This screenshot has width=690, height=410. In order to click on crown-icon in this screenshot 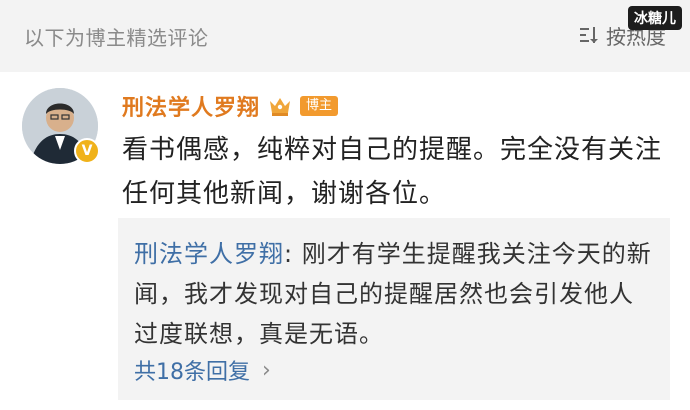, I will do `click(280, 107)`.